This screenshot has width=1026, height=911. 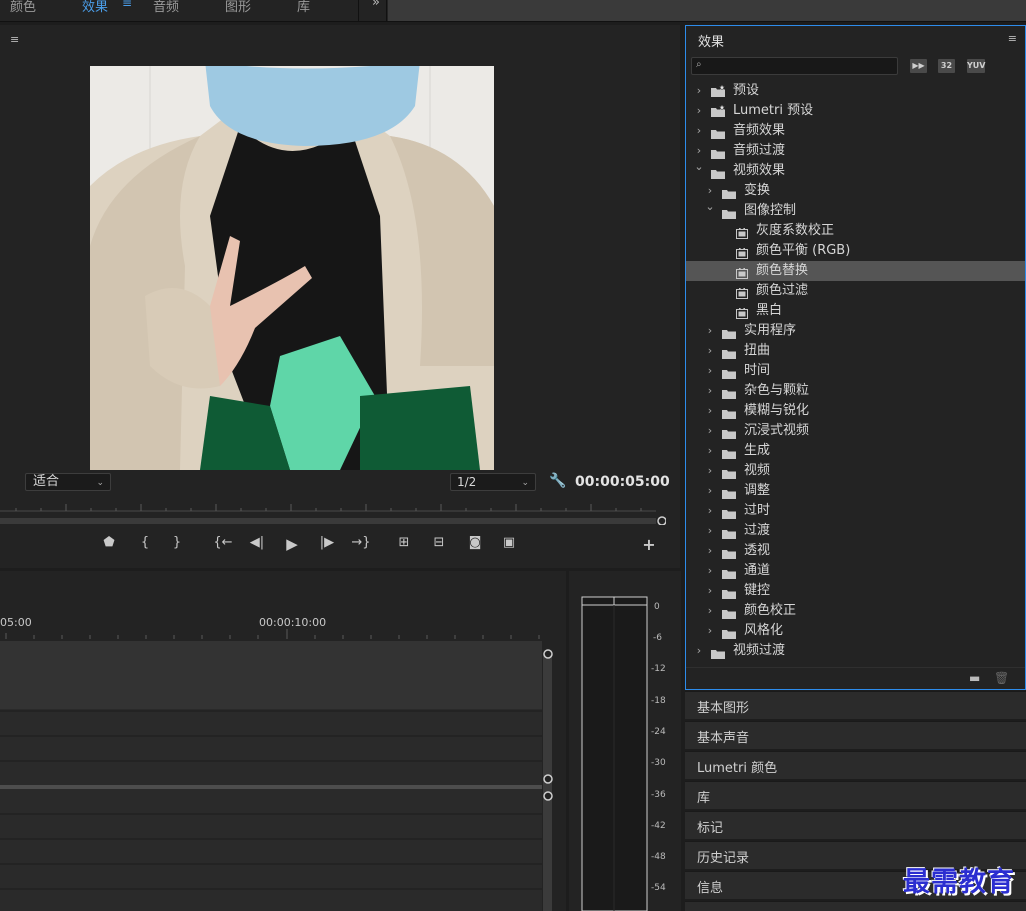 What do you see at coordinates (777, 390) in the screenshot?
I see `tree-item-label: 杂色与颗粒` at bounding box center [777, 390].